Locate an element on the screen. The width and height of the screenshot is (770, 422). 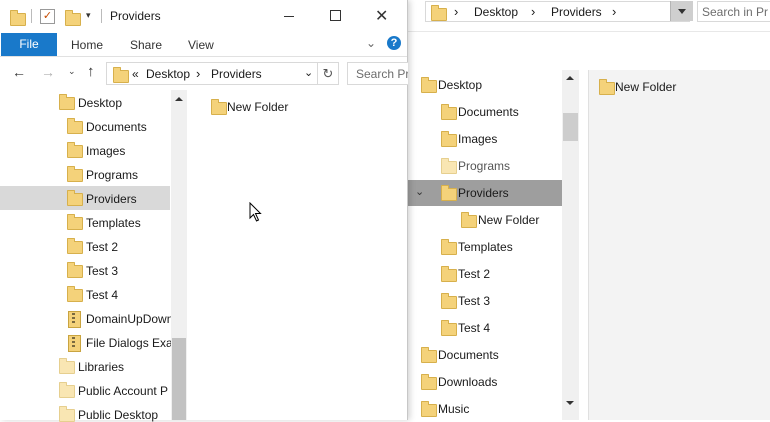
bg-nav-item-test-4: Test 4 is located at coordinates (474, 328).